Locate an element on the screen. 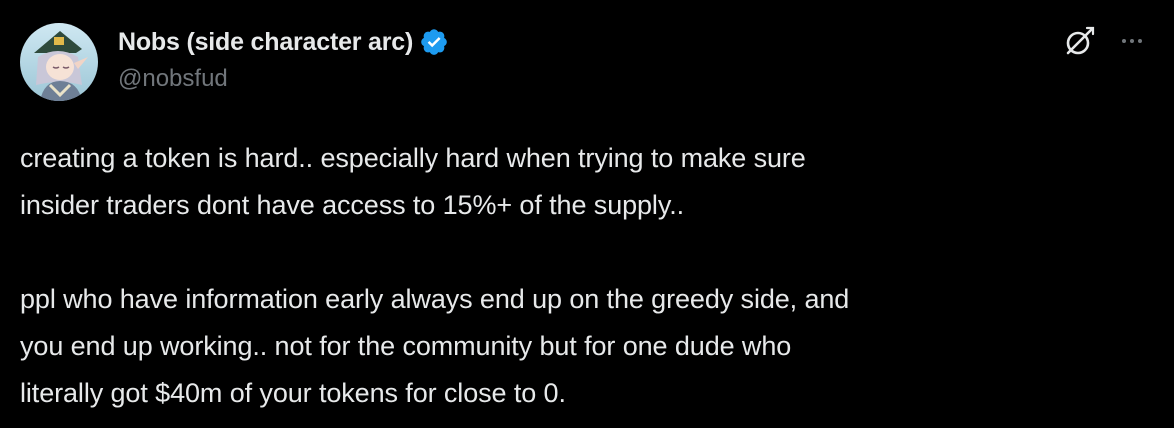 This screenshot has height=428, width=1174. ellipsis-icon is located at coordinates (1132, 41).